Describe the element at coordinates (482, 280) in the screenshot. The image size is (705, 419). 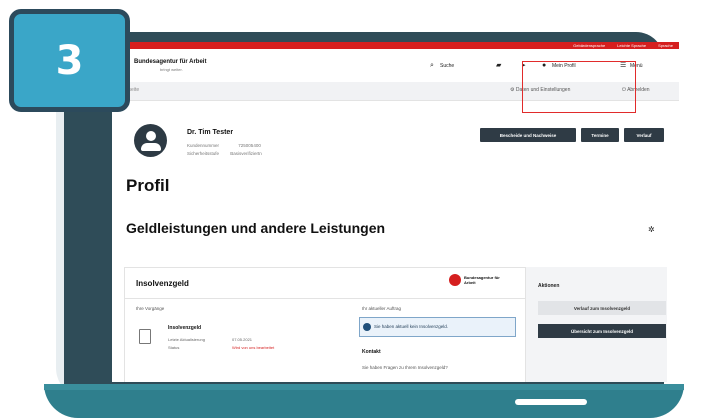
I see `card-logo-text: Bundesagentur für Arbeit` at that location.